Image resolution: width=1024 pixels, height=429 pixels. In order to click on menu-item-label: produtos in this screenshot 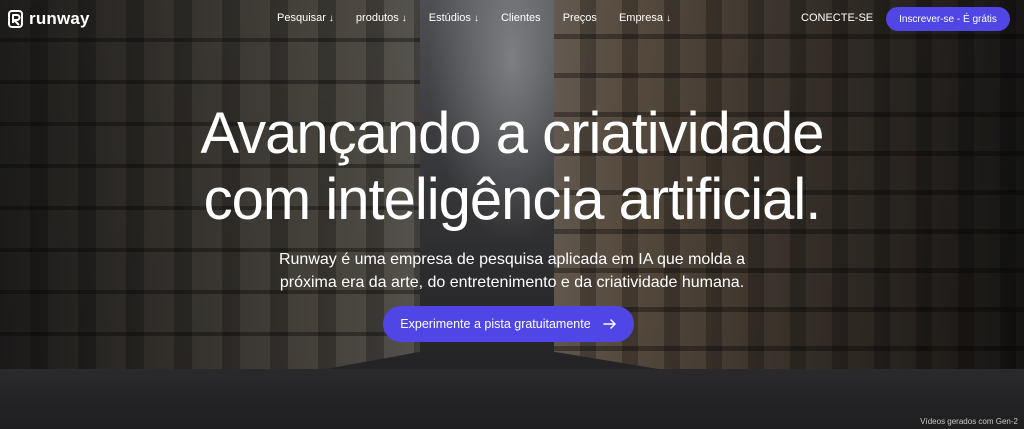, I will do `click(377, 18)`.